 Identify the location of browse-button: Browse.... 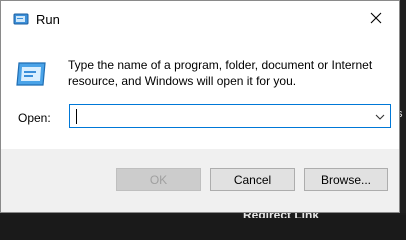
(346, 179).